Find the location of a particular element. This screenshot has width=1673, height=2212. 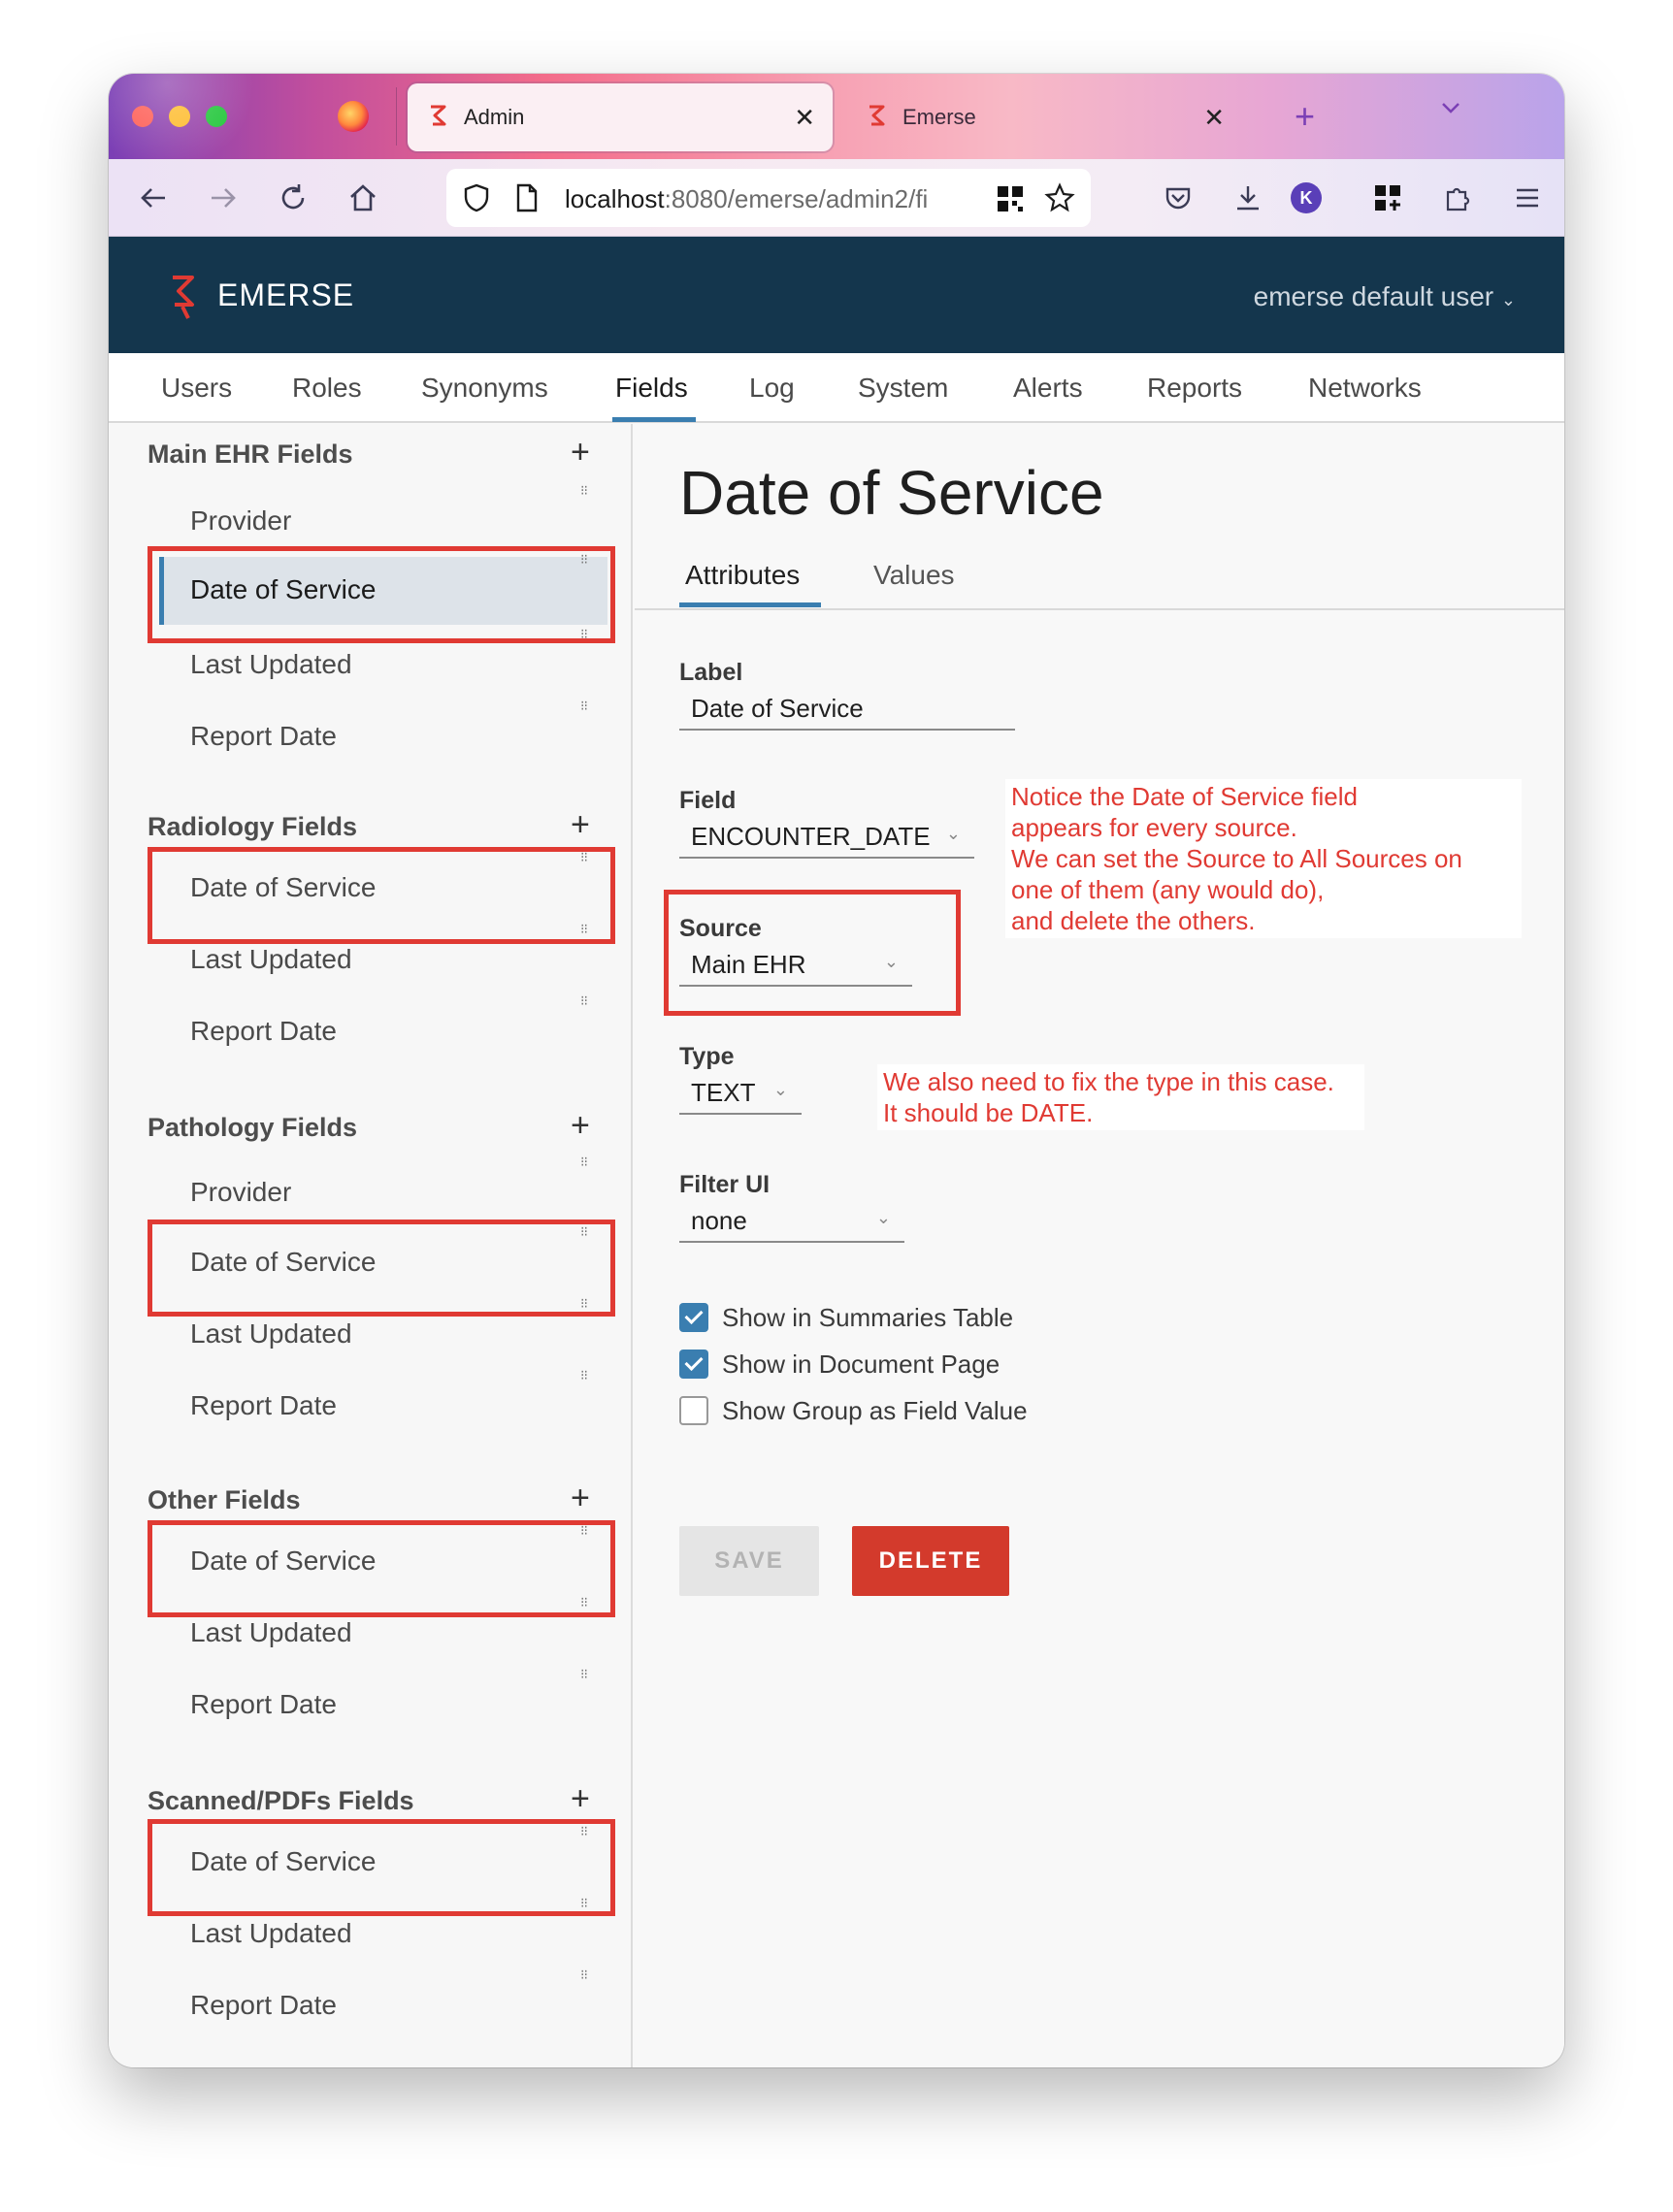

tab-networks: Networks is located at coordinates (1365, 388).